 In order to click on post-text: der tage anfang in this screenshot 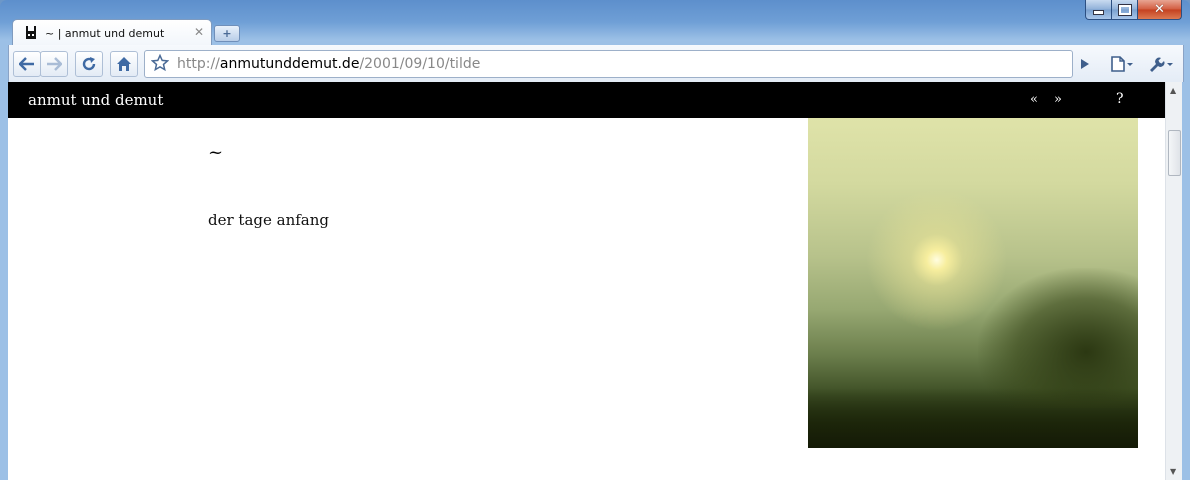, I will do `click(268, 220)`.